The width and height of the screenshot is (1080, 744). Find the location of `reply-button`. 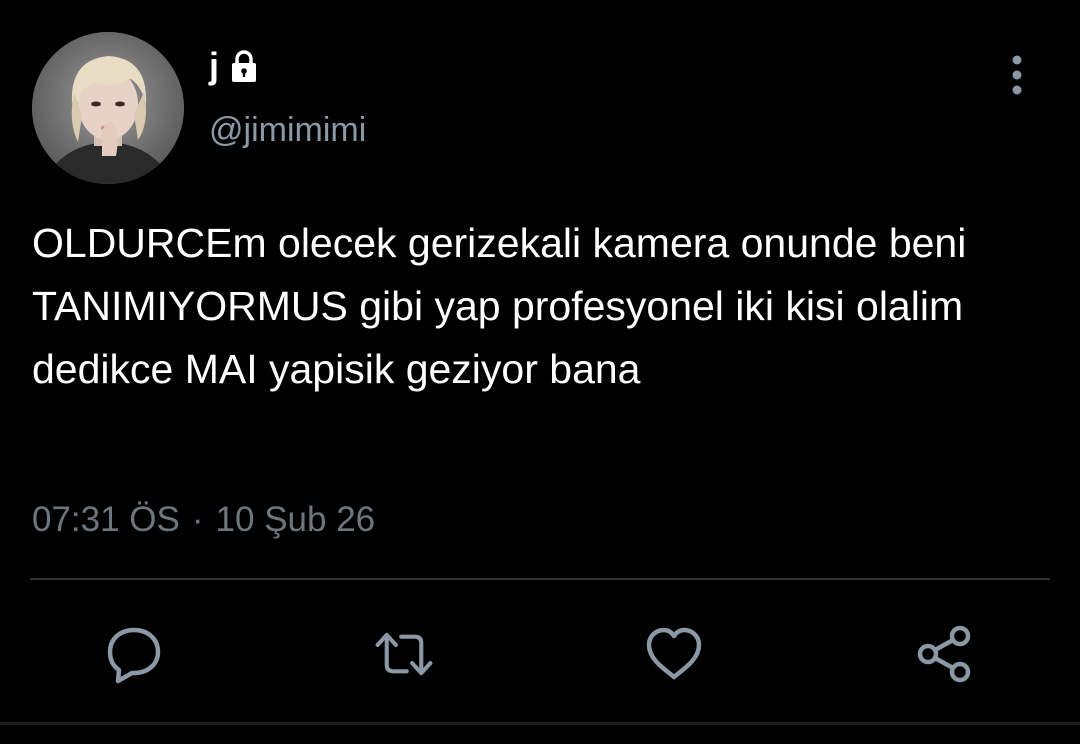

reply-button is located at coordinates (134, 654).